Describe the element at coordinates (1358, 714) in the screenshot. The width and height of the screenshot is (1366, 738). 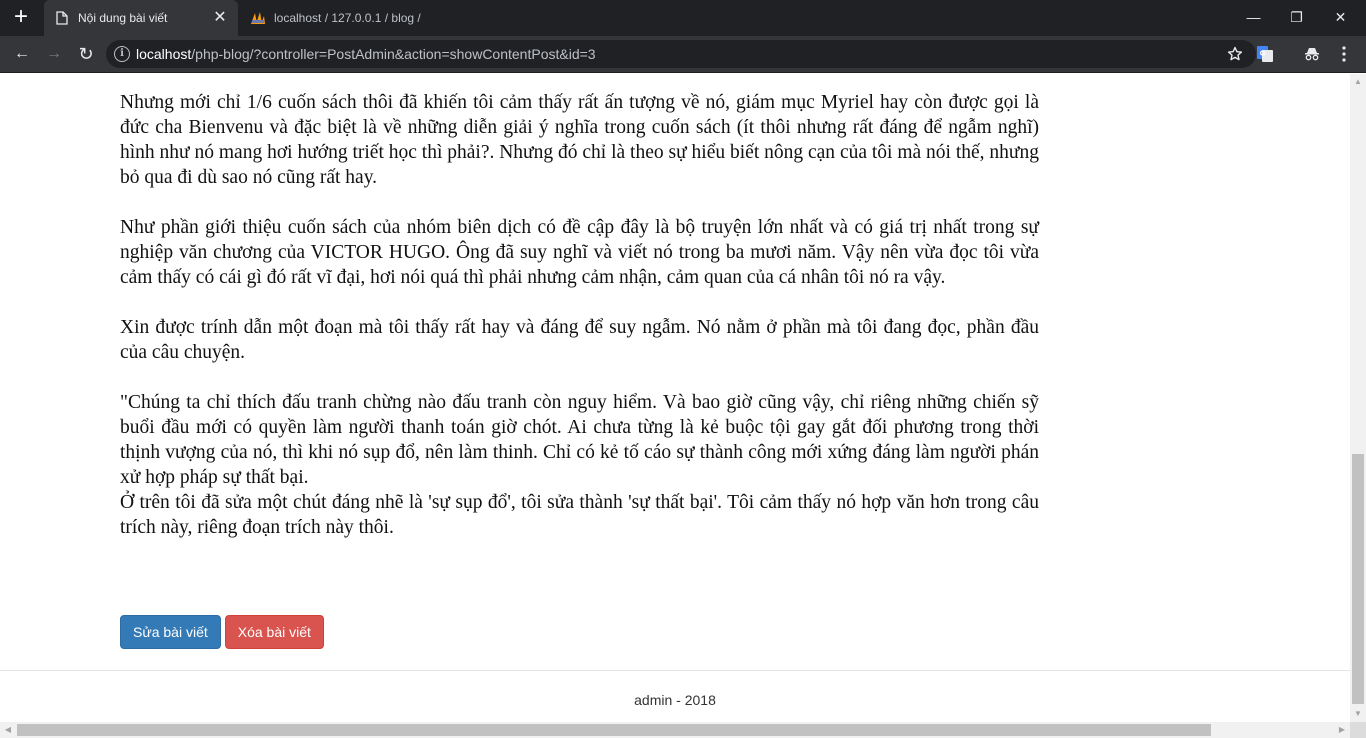
I see `scroll-down-icon: ▼` at that location.